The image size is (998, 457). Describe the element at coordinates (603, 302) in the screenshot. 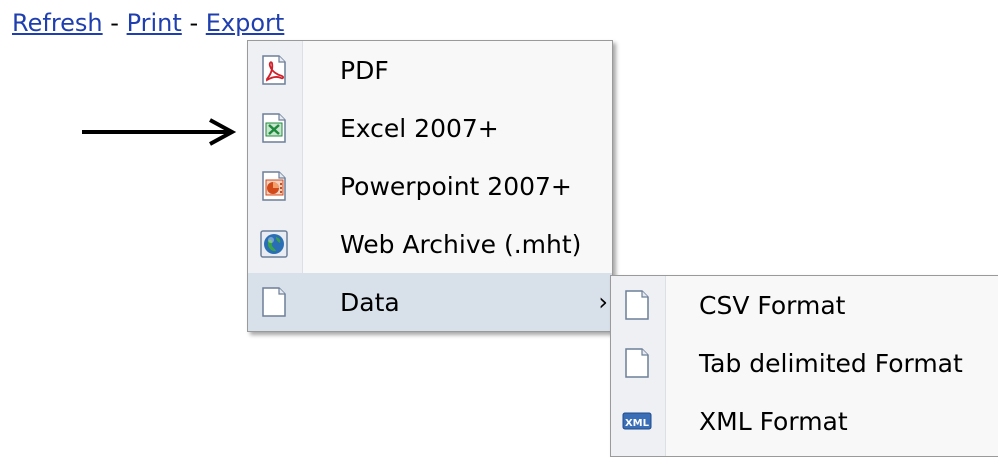

I see `chevron-right-icon: ›` at that location.